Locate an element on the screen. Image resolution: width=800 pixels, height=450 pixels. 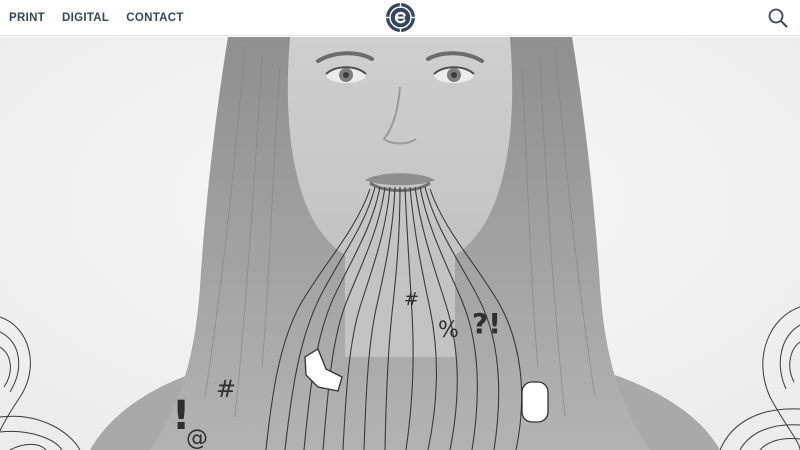
bottle-doodle is located at coordinates (535, 402).